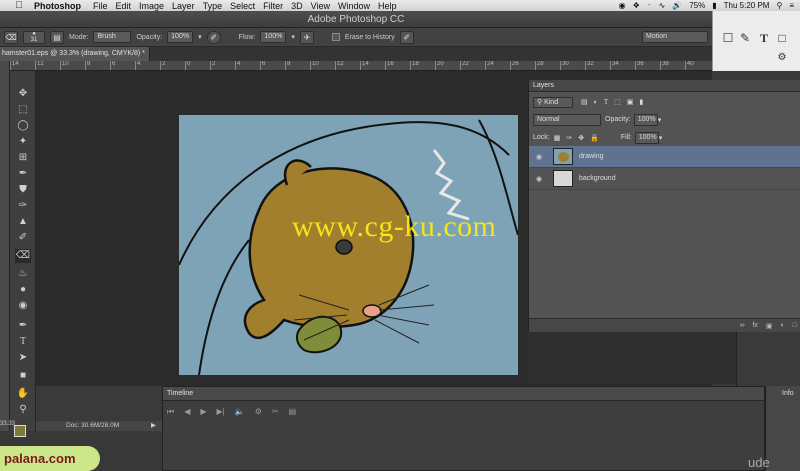 Image resolution: width=800 pixels, height=471 pixels. Describe the element at coordinates (783, 325) in the screenshot. I see `adjustment-layer-icon: ◐` at that location.